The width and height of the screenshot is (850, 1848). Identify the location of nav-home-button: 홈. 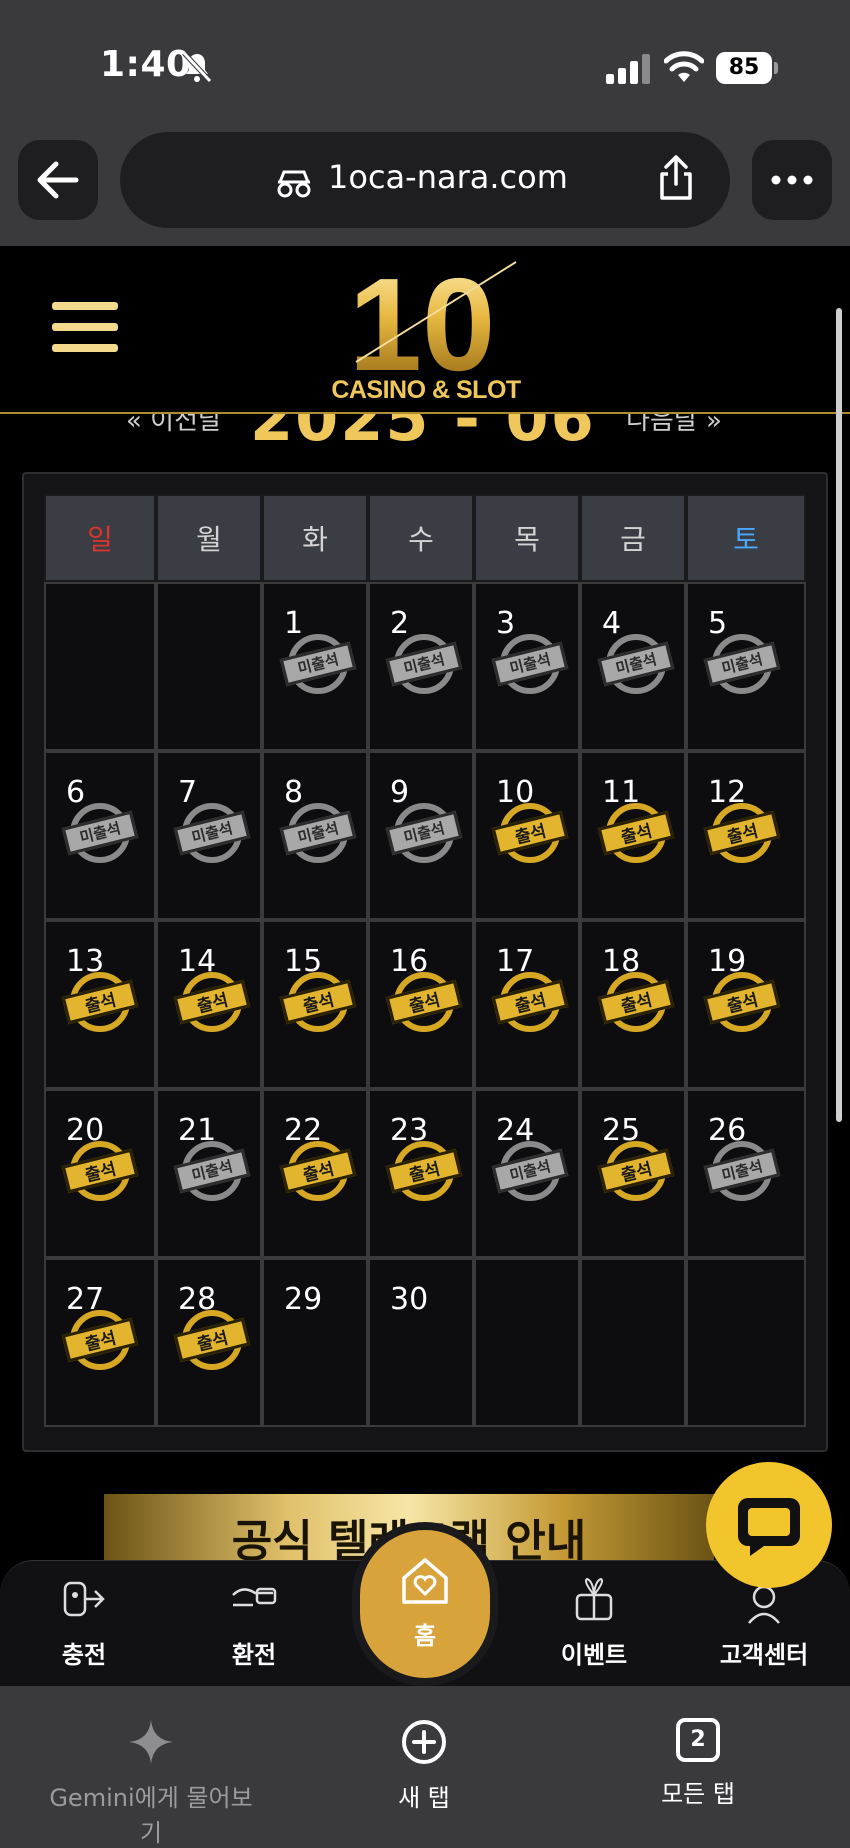
(425, 1604).